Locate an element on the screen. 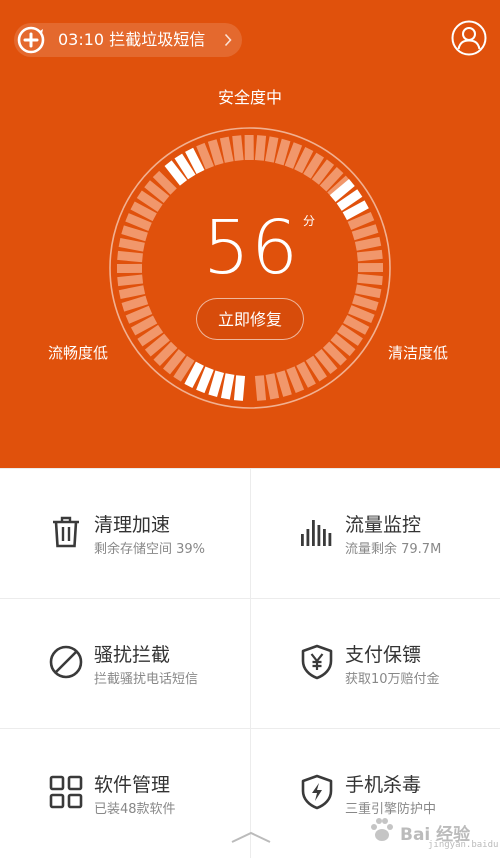 Image resolution: width=500 pixels, height=858 pixels. watermark-url: jingyan.baidu.com is located at coordinates (464, 845).